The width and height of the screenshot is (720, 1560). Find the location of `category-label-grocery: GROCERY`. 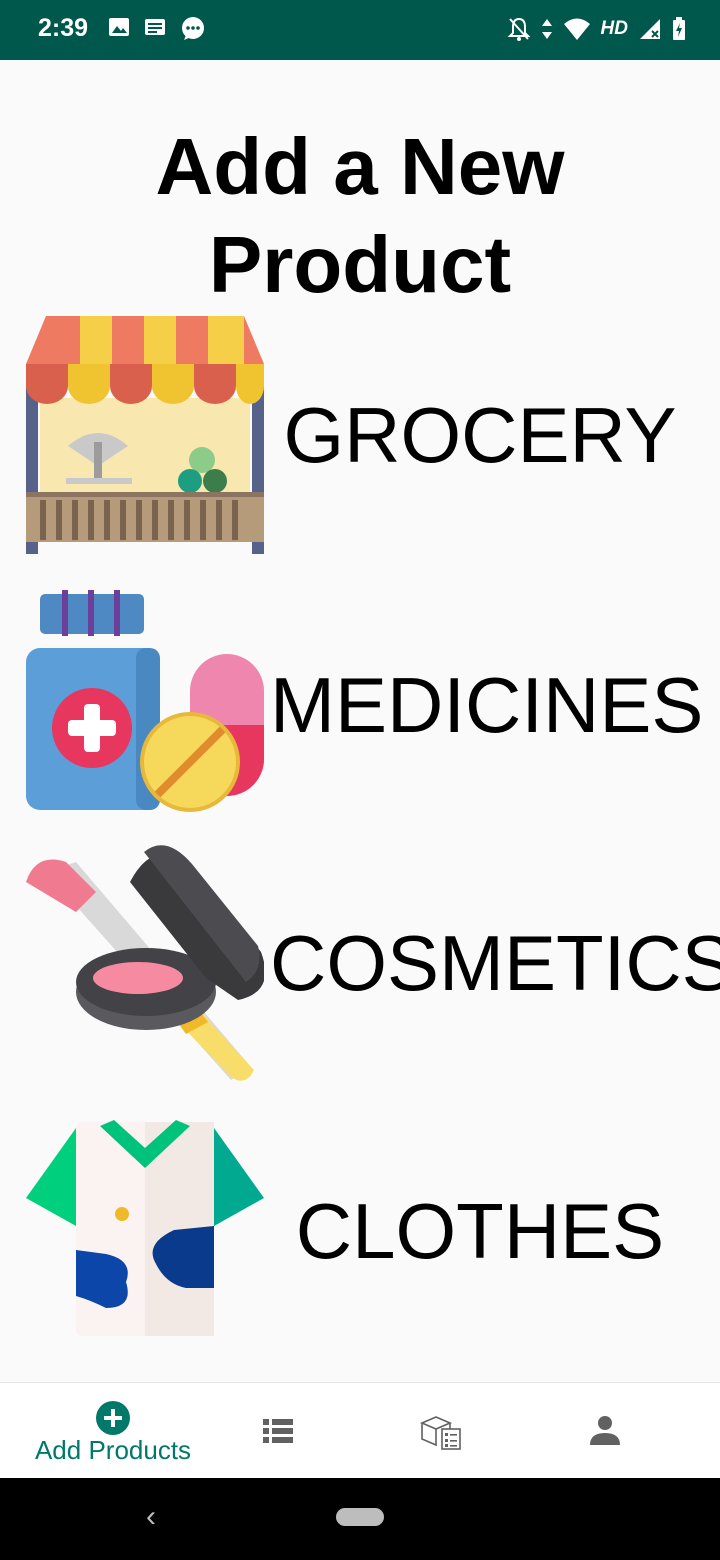

category-label-grocery: GROCERY is located at coordinates (480, 435).